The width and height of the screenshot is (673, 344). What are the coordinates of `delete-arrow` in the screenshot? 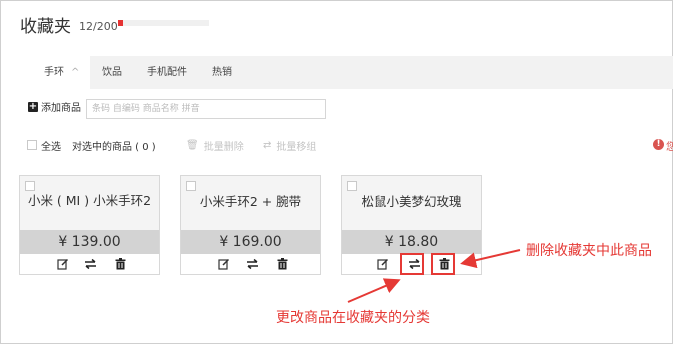 It's located at (490, 259).